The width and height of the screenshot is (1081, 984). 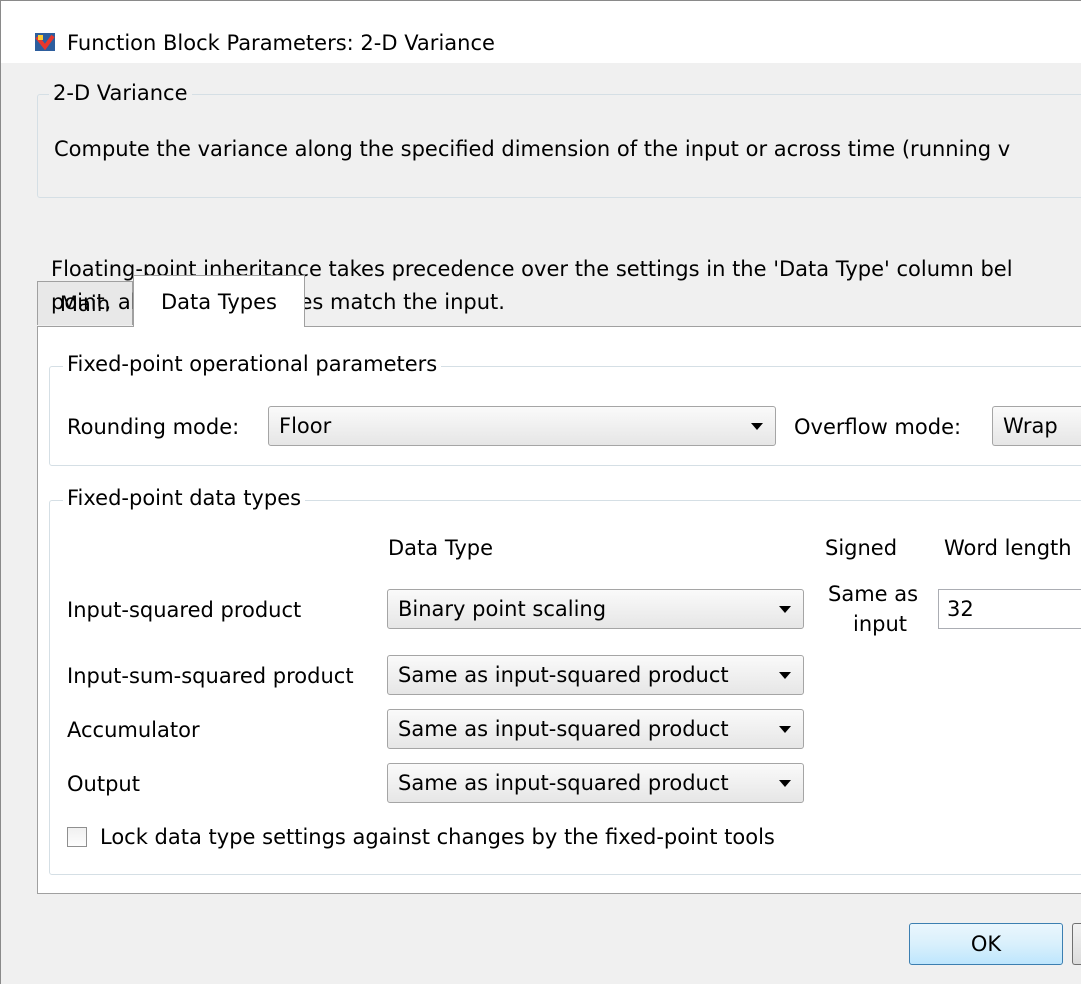 What do you see at coordinates (563, 729) in the screenshot?
I see `accumulator-value: Same as input-squared product` at bounding box center [563, 729].